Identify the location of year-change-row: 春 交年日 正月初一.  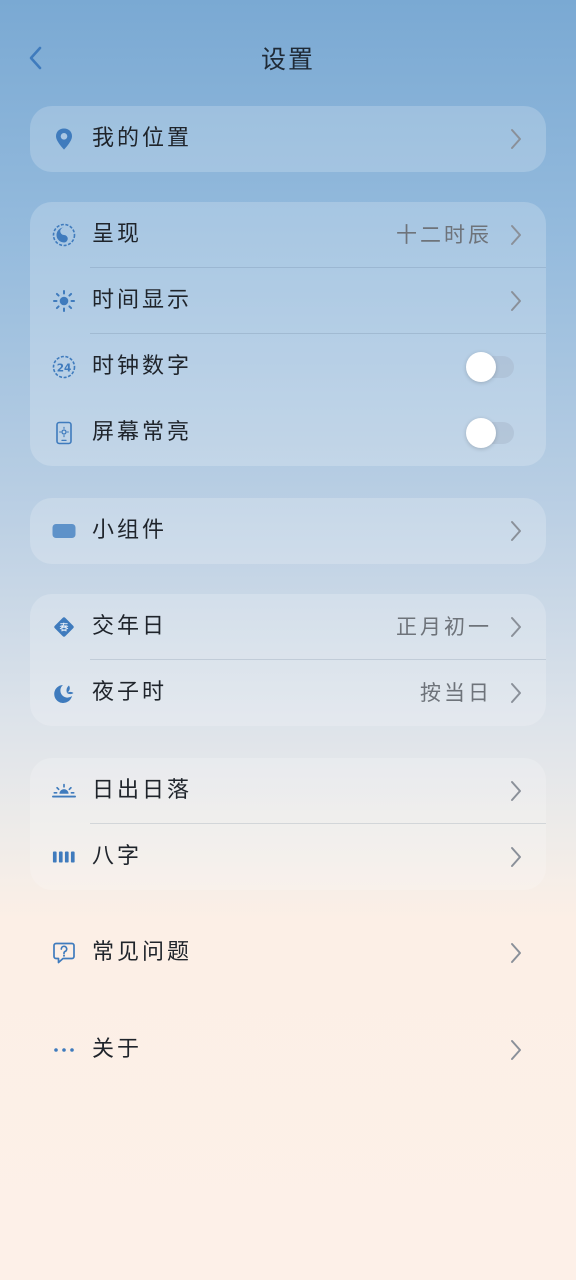
(288, 627).